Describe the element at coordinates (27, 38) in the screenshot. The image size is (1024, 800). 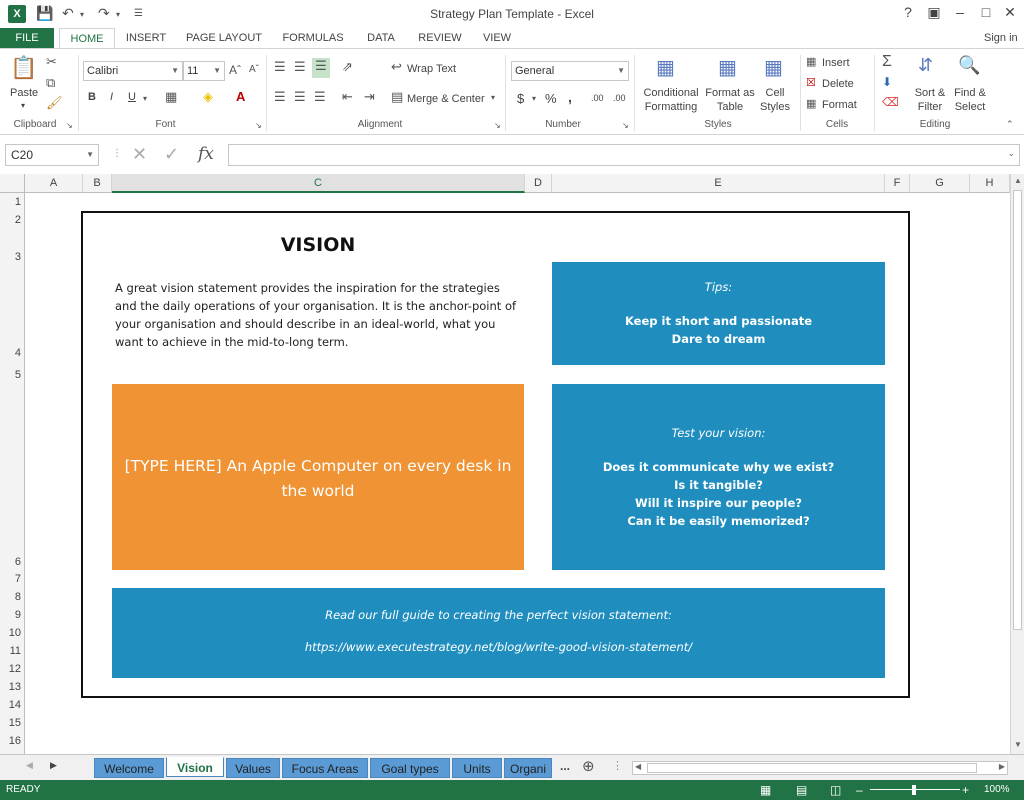
I see `tab-file: FILE` at that location.